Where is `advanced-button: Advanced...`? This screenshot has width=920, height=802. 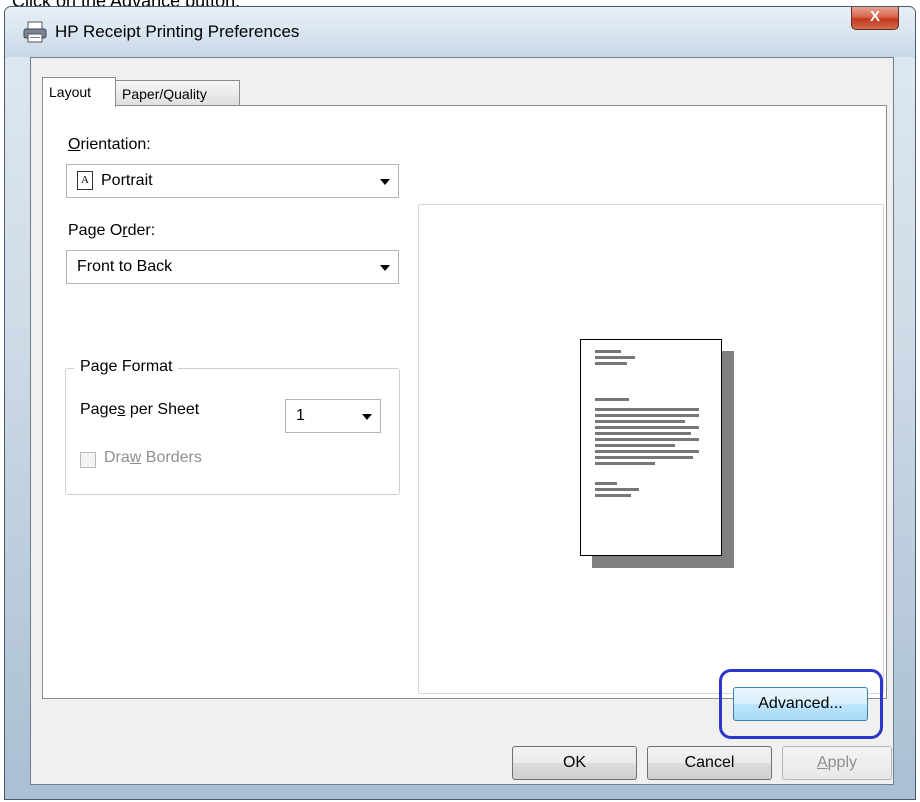
advanced-button: Advanced... is located at coordinates (800, 704).